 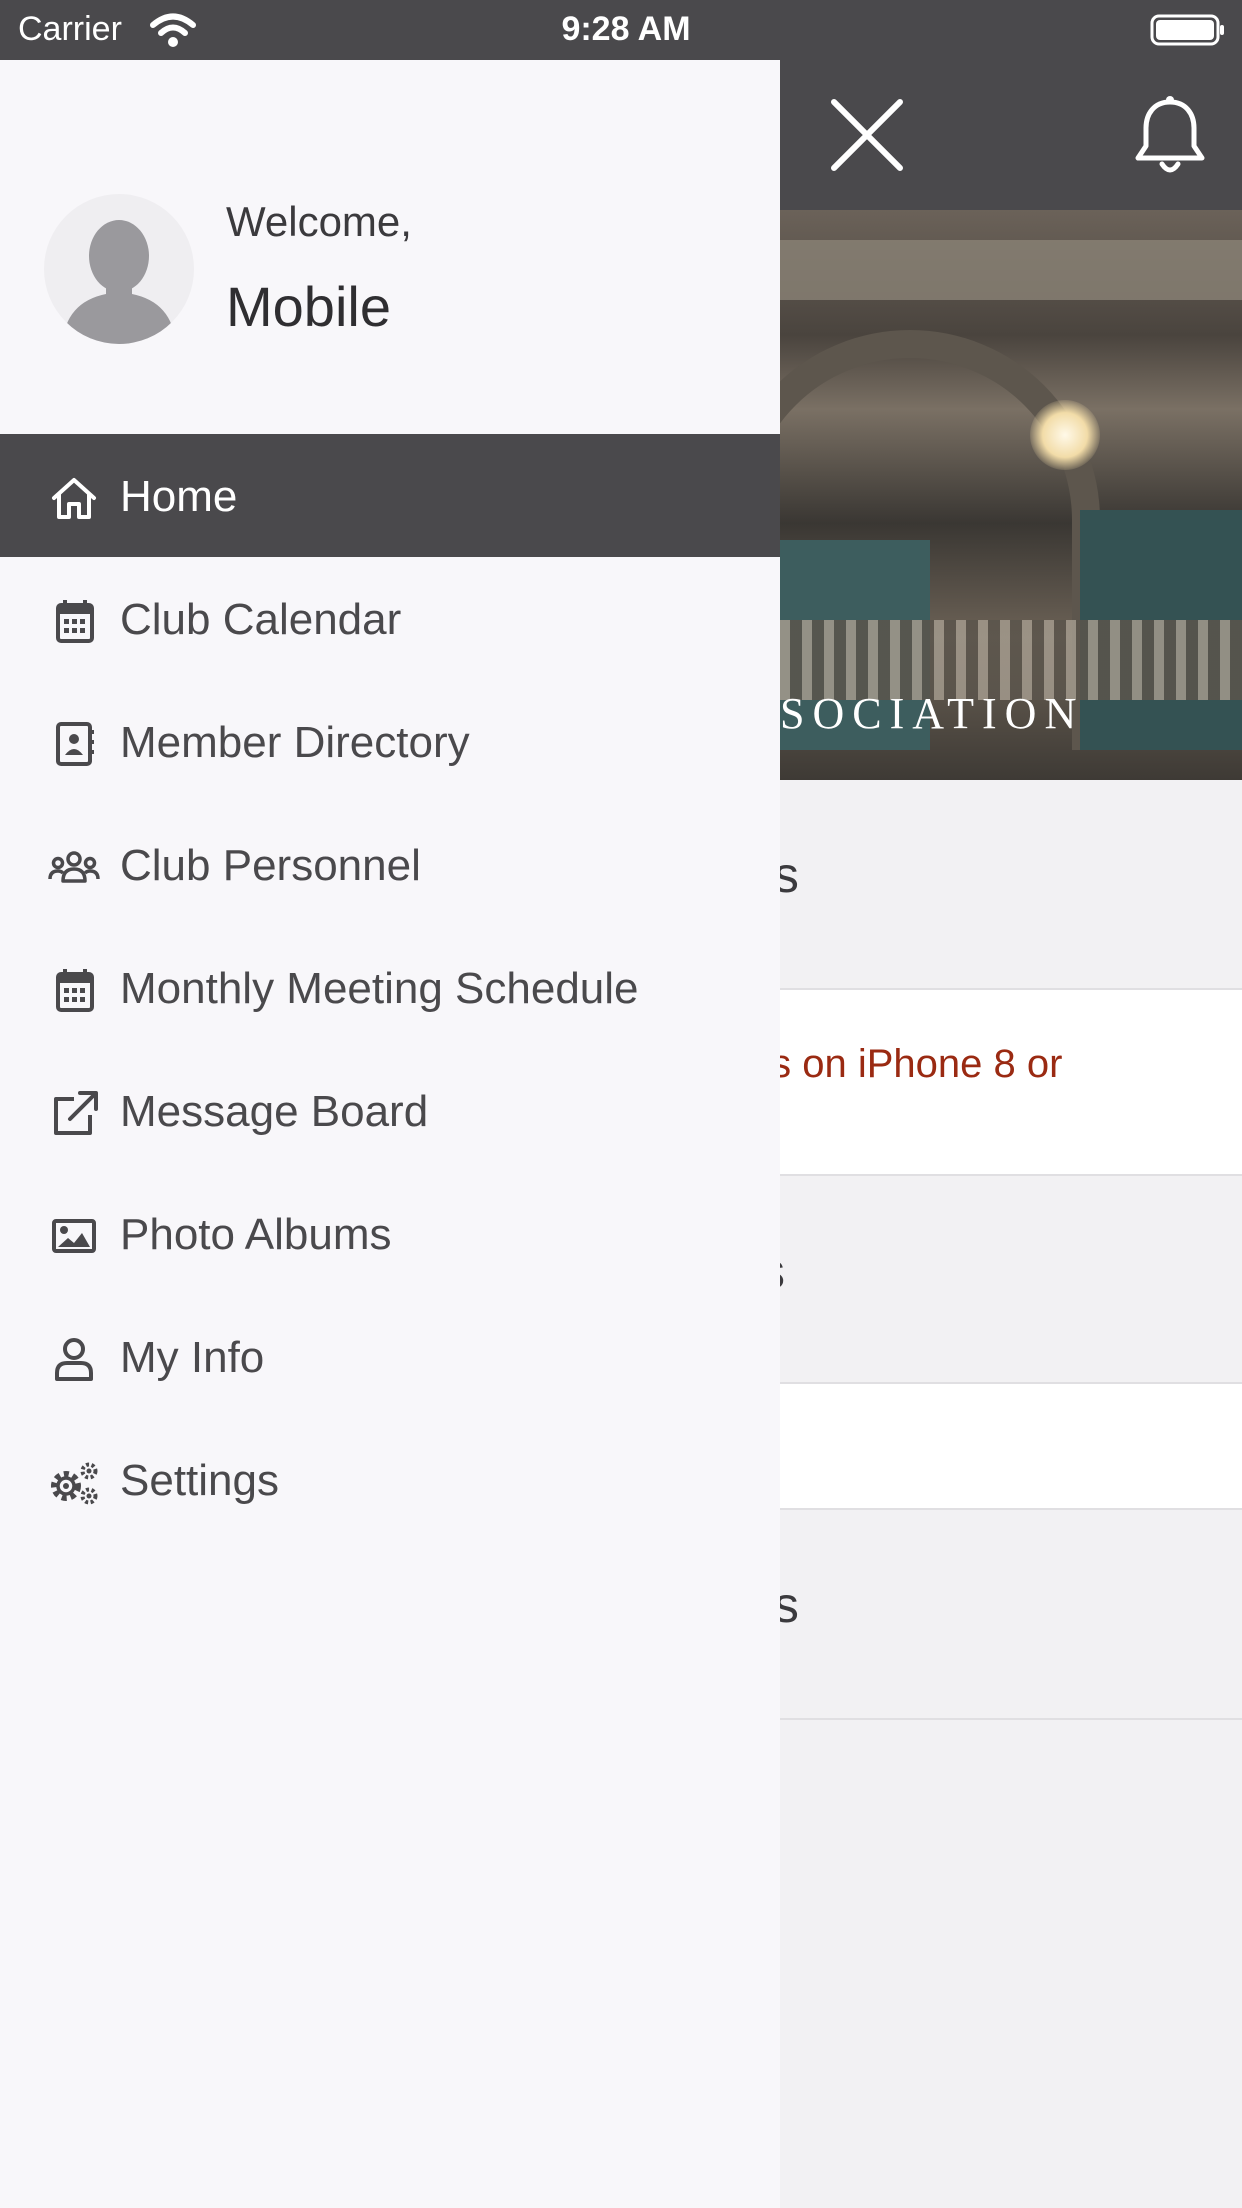 I want to click on banner-title: SOCIATION, so click(x=932, y=713).